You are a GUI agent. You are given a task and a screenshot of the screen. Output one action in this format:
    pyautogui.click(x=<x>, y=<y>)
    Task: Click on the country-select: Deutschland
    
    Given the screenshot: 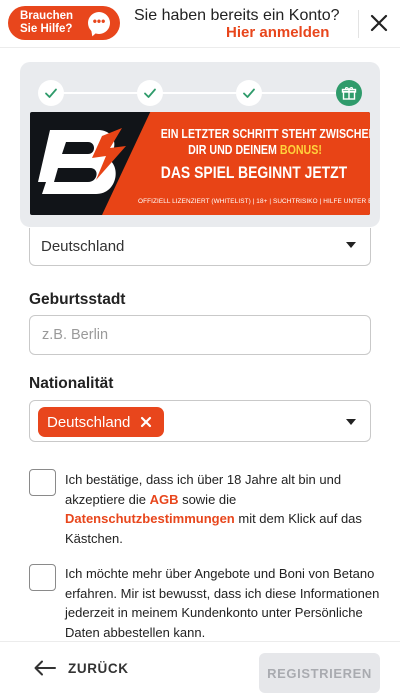 What is the action you would take?
    pyautogui.click(x=200, y=247)
    